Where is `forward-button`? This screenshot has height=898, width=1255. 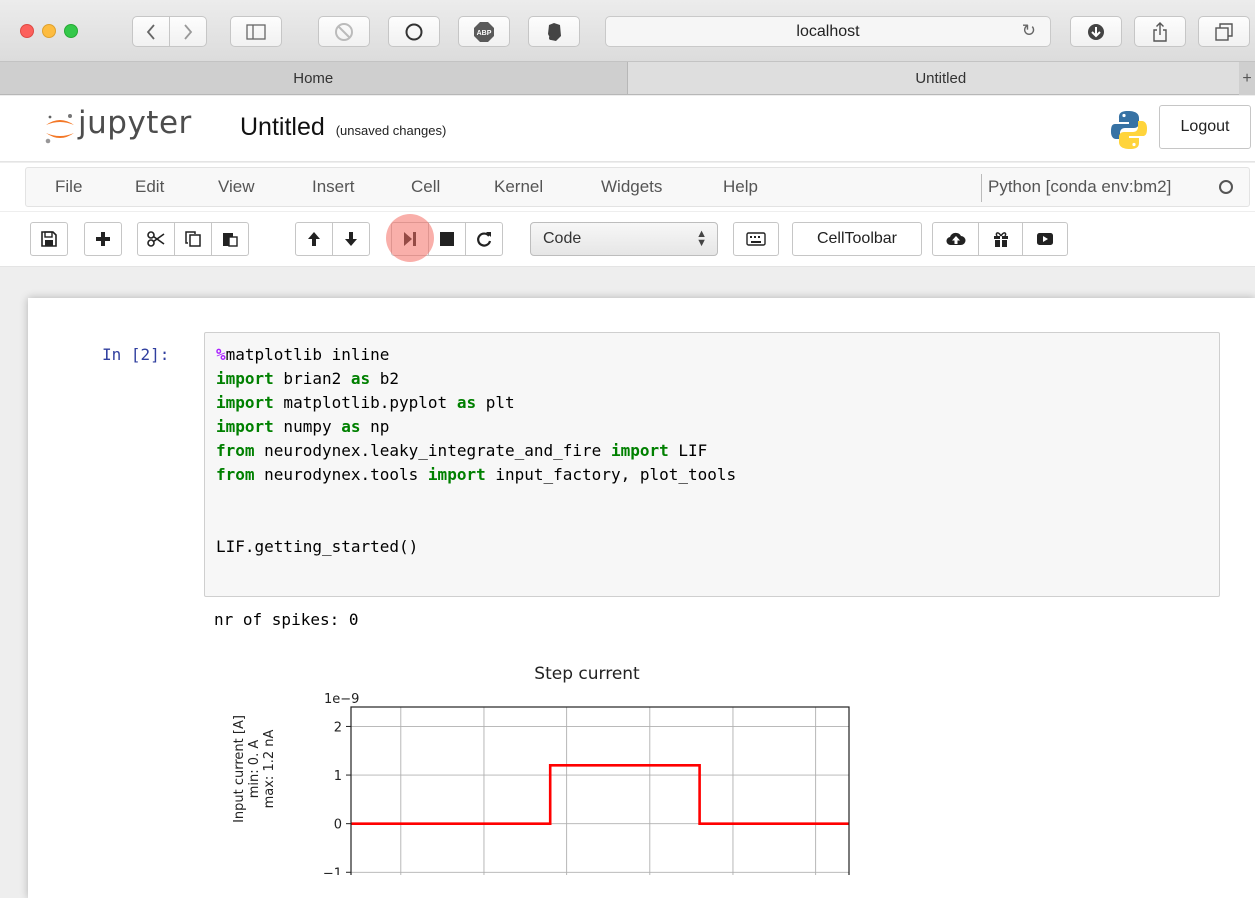
forward-button is located at coordinates (188, 31).